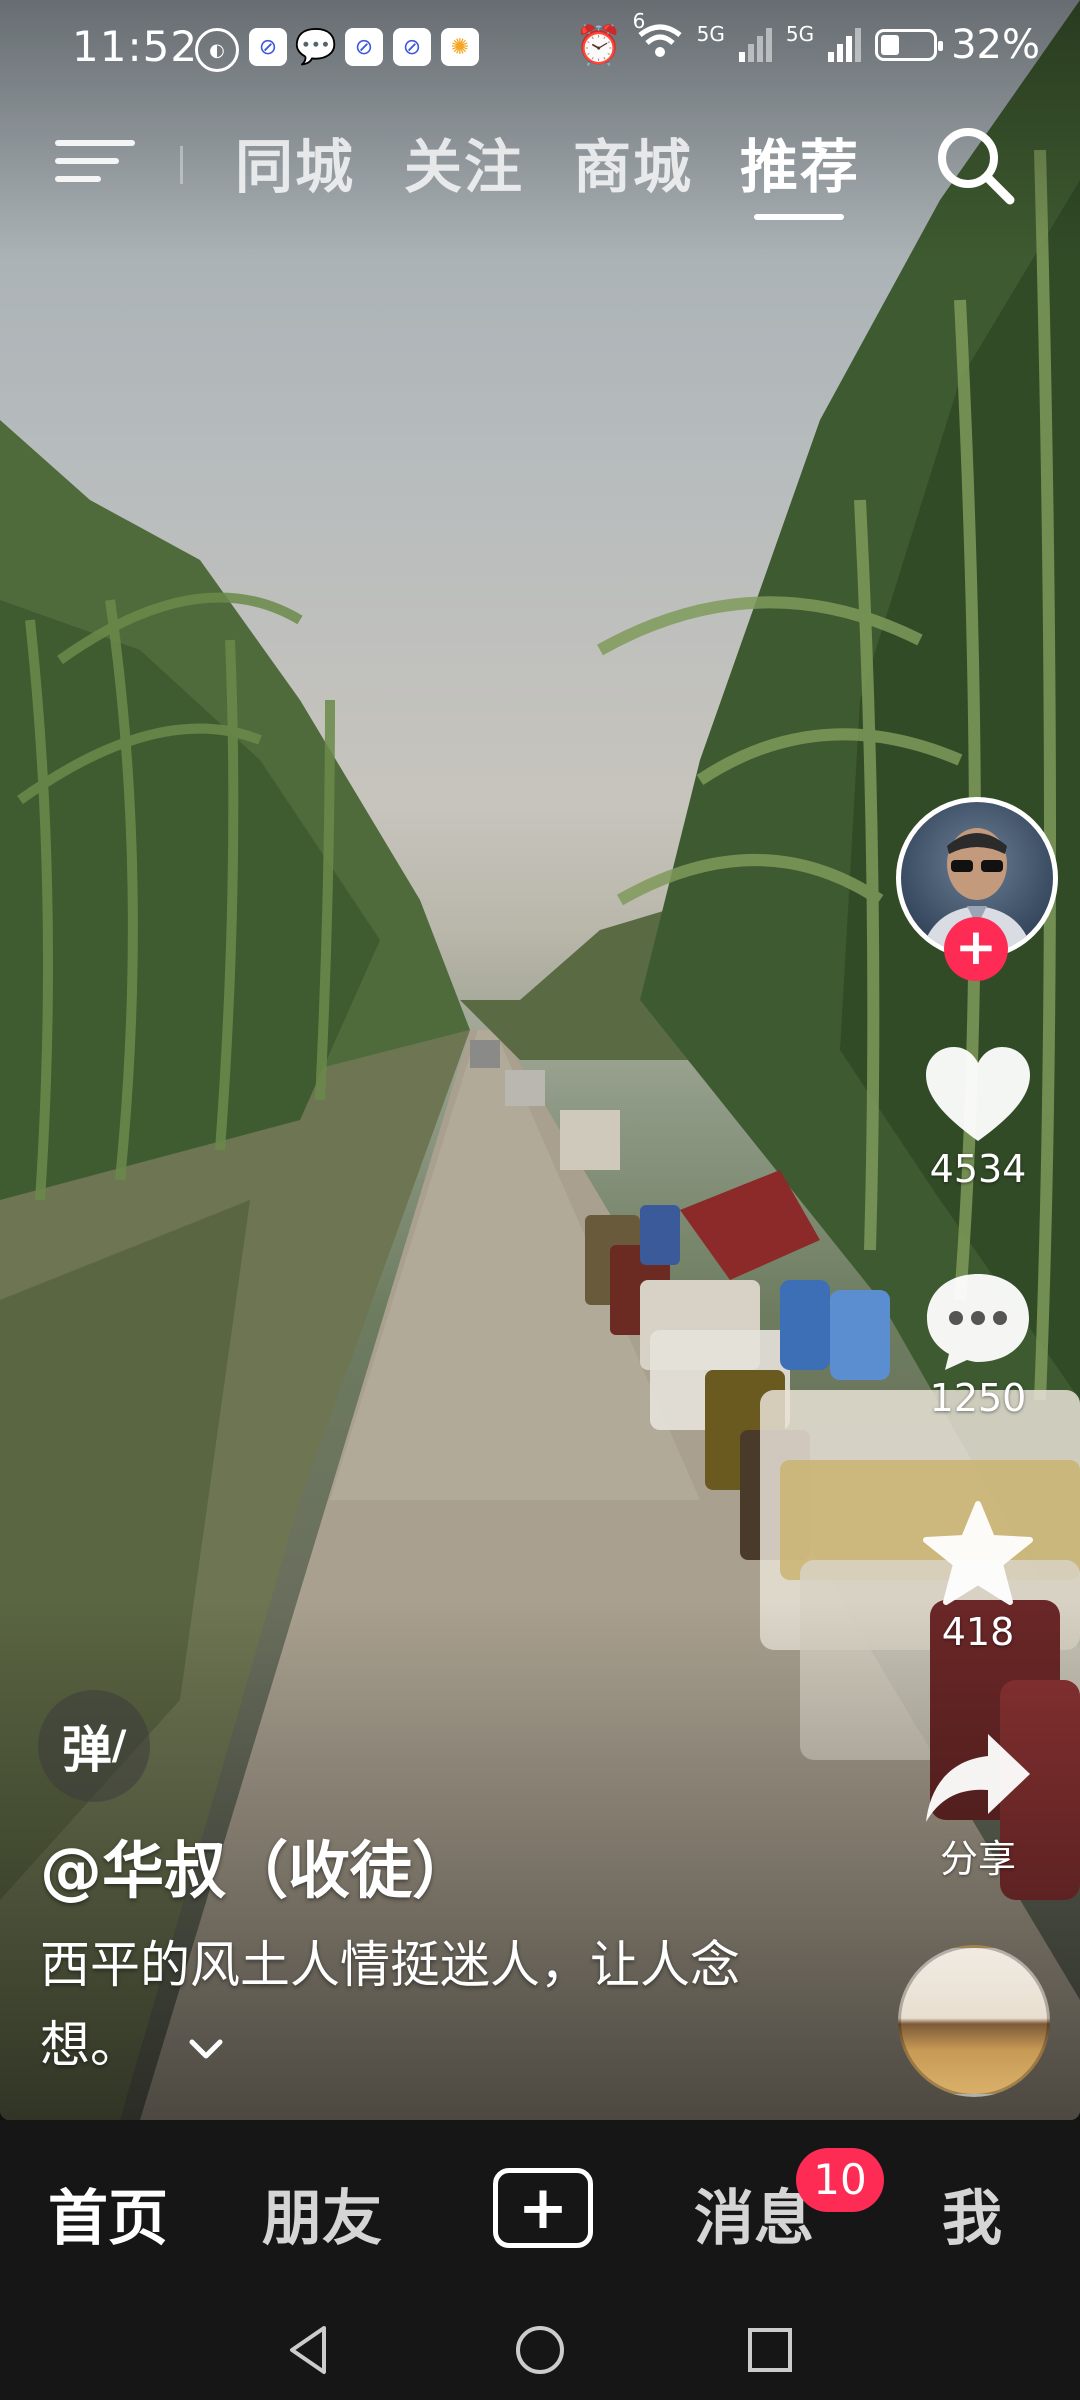 The width and height of the screenshot is (1080, 2400). I want to click on pinwheel-app-icon: ✺, so click(460, 47).